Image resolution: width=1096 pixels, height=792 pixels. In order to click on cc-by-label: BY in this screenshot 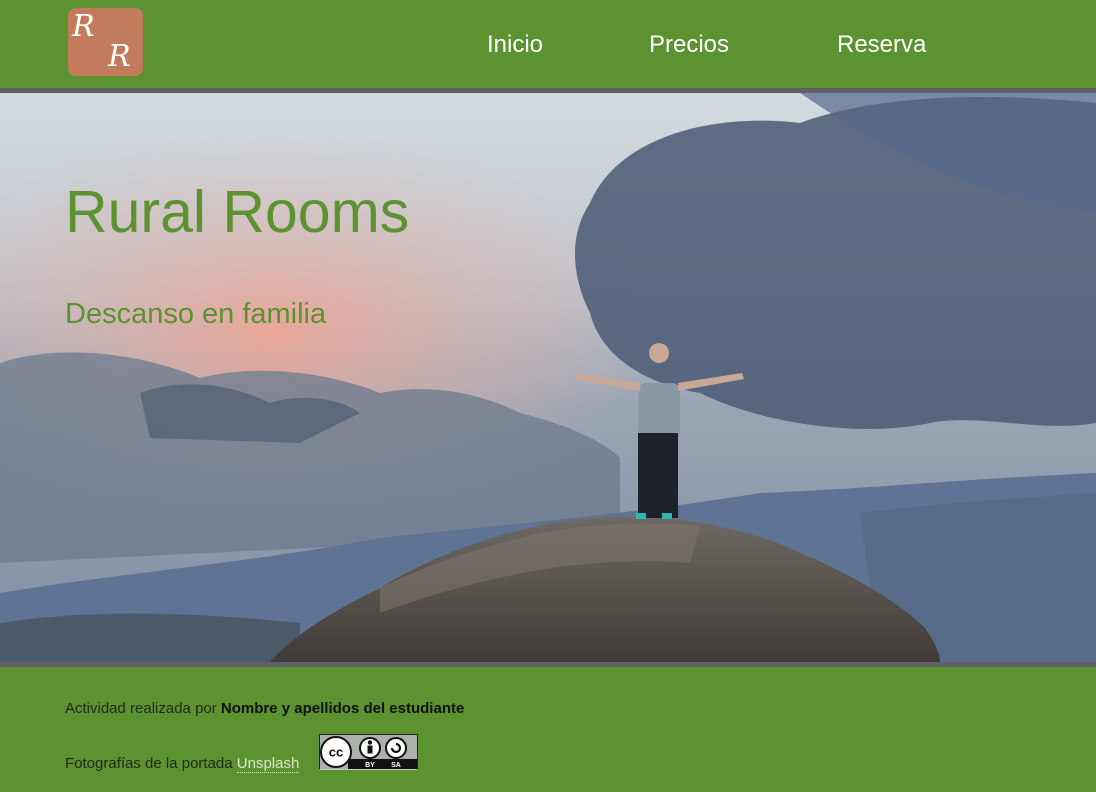, I will do `click(370, 765)`.